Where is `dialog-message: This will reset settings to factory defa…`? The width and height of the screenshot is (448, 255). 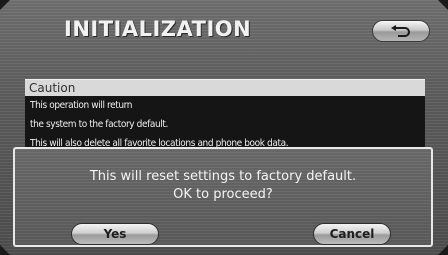 dialog-message: This will reset settings to factory defa… is located at coordinates (223, 176).